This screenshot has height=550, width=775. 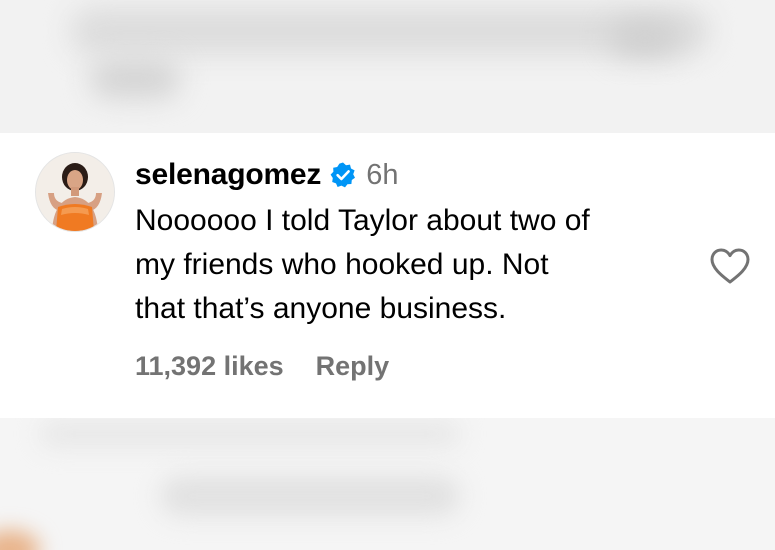 I want to click on likes-count: 11,392 likes, so click(x=209, y=366).